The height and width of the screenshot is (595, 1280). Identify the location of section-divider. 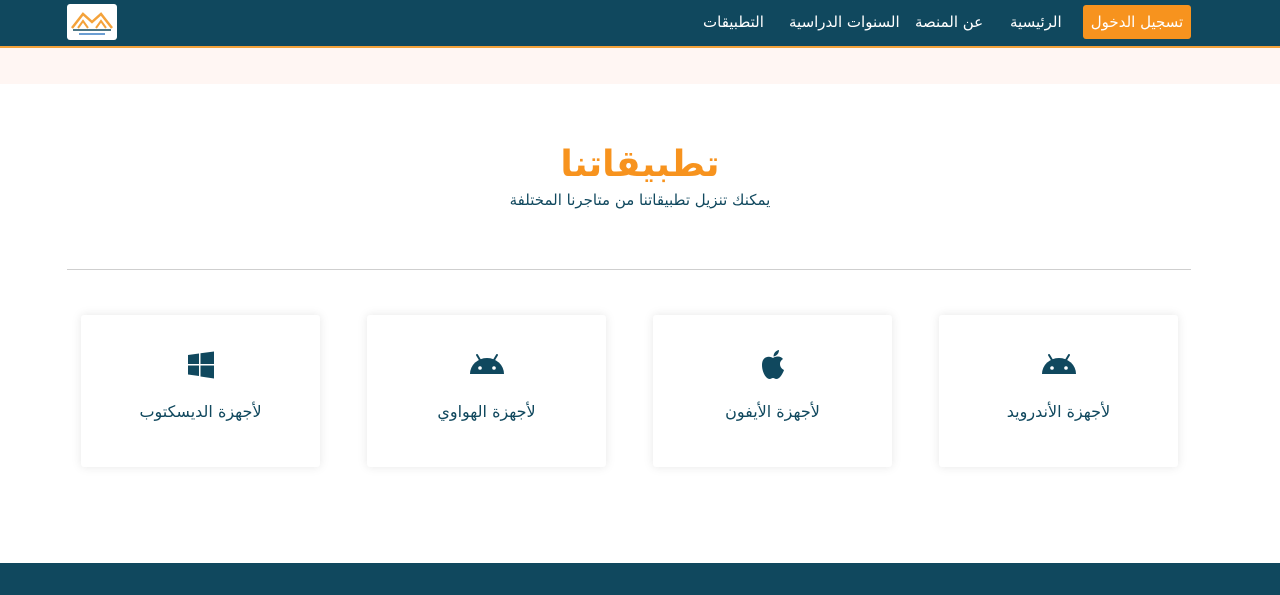
(629, 269).